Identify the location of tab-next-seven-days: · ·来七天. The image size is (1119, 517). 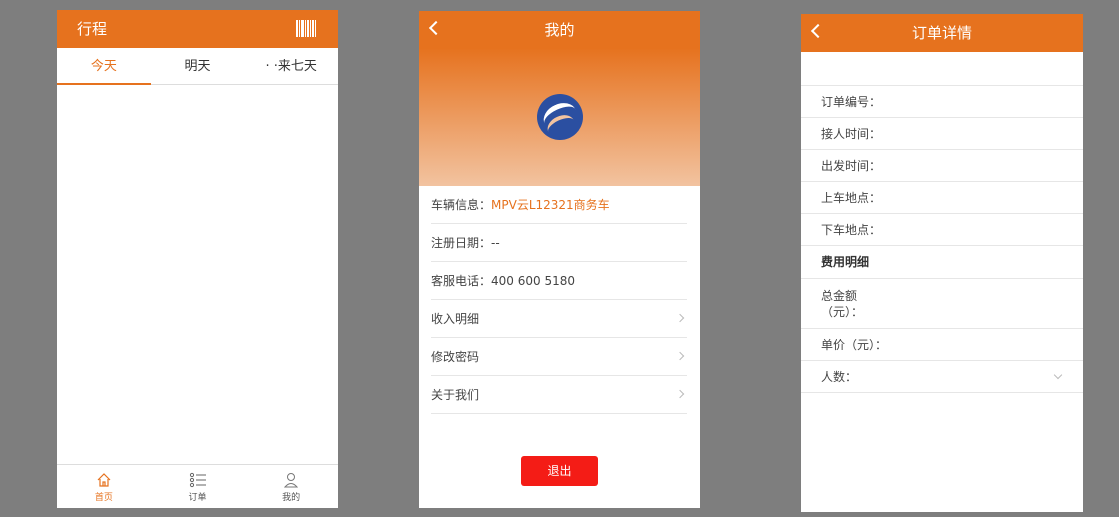
(291, 66).